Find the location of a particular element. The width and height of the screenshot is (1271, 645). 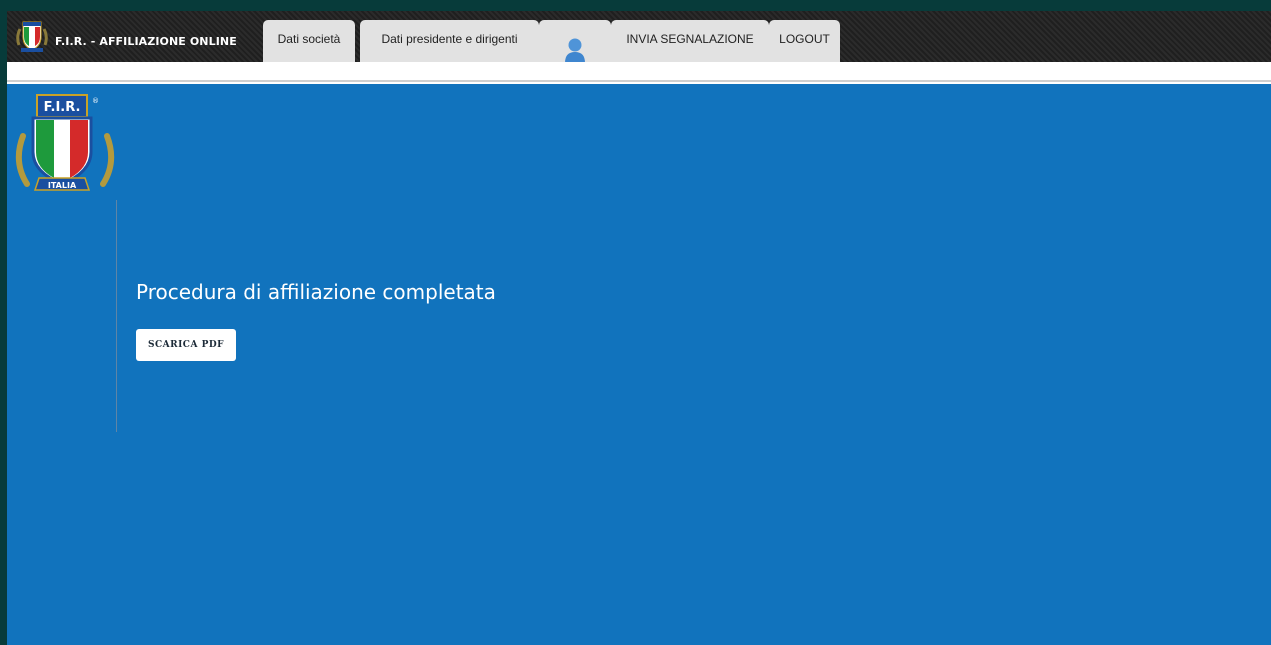

tab-dati-presidente-dirigenti: Dati presidente e dirigenti is located at coordinates (449, 41).